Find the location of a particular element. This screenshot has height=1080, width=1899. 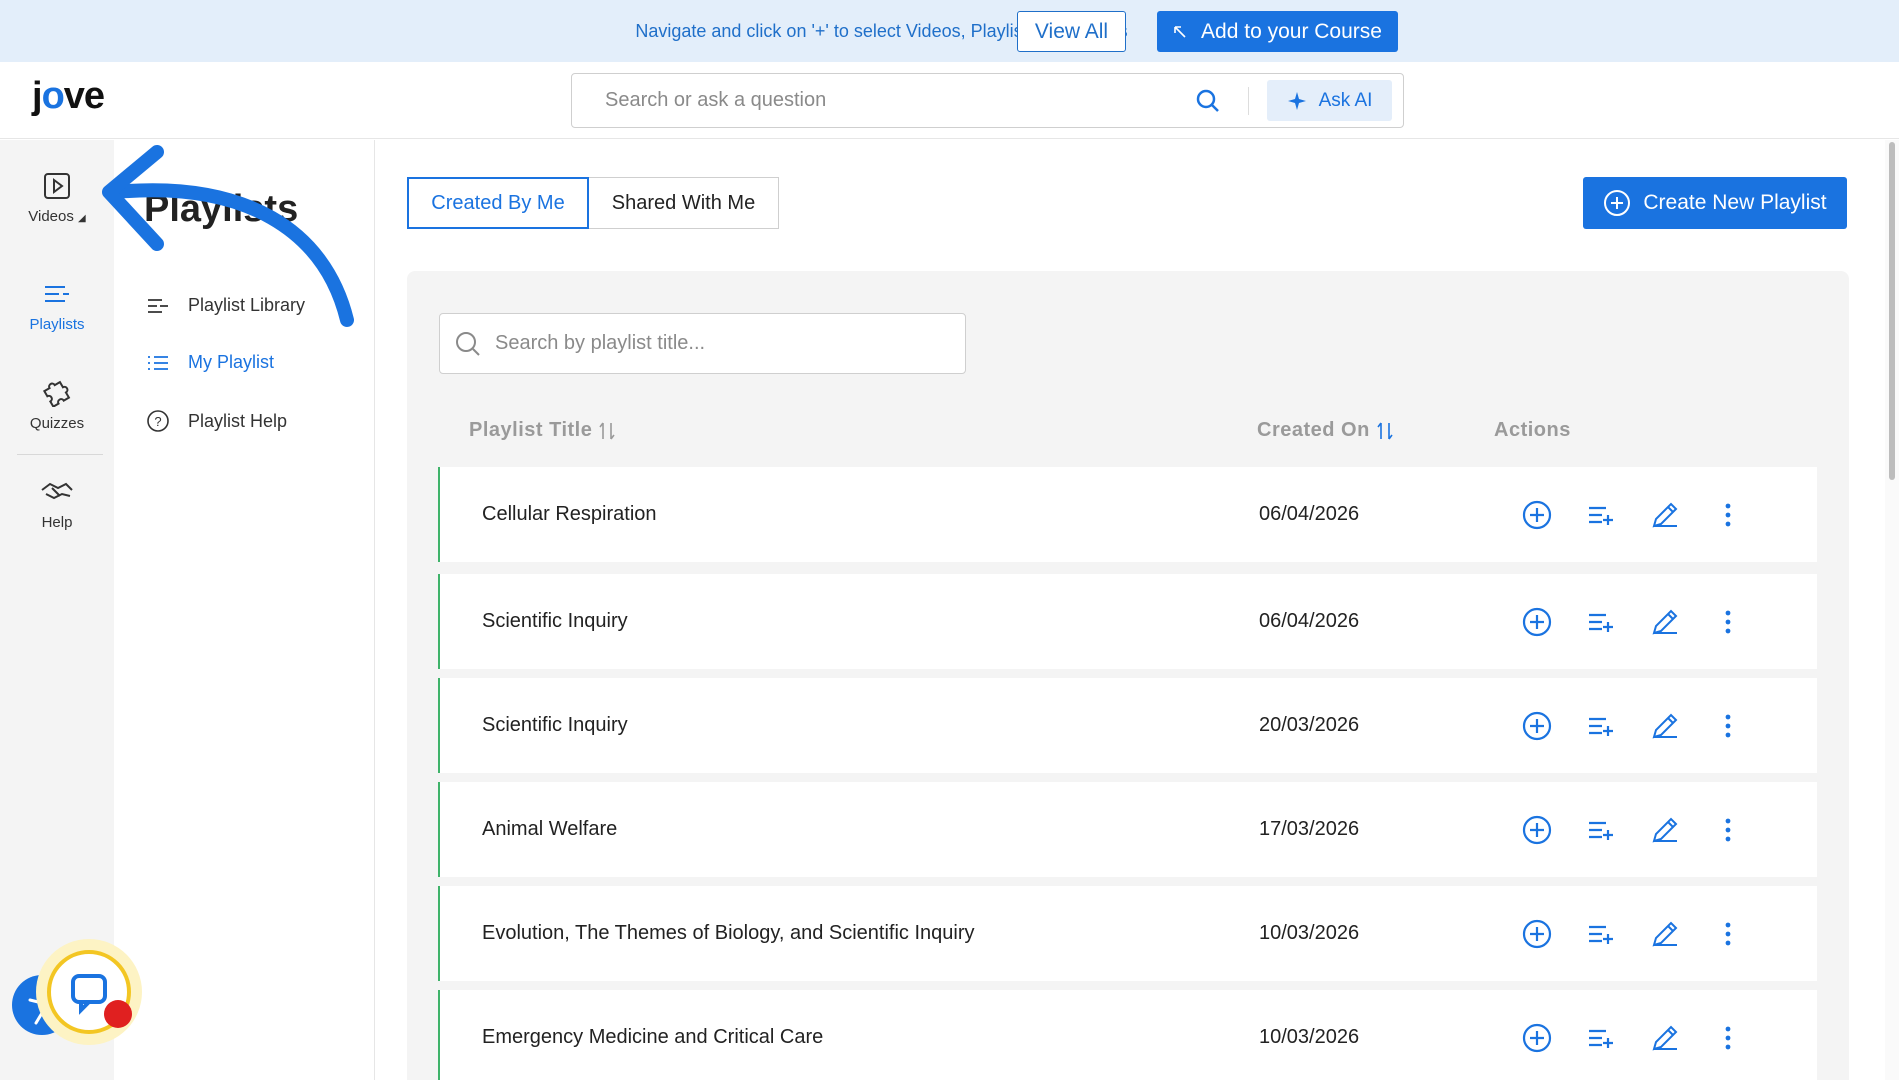

rail-item-help: Help is located at coordinates (57, 504).